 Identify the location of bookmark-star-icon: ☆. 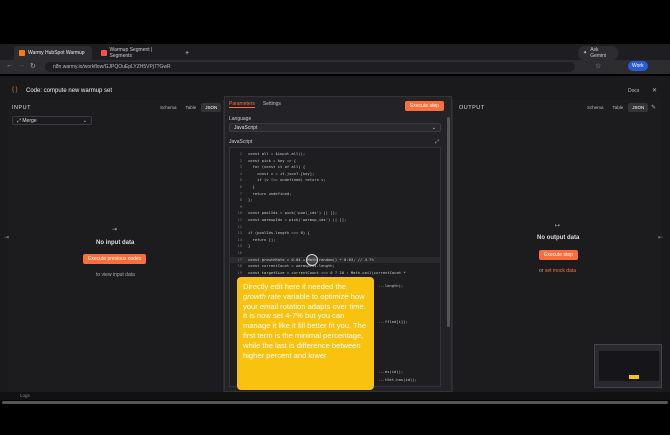
(598, 66).